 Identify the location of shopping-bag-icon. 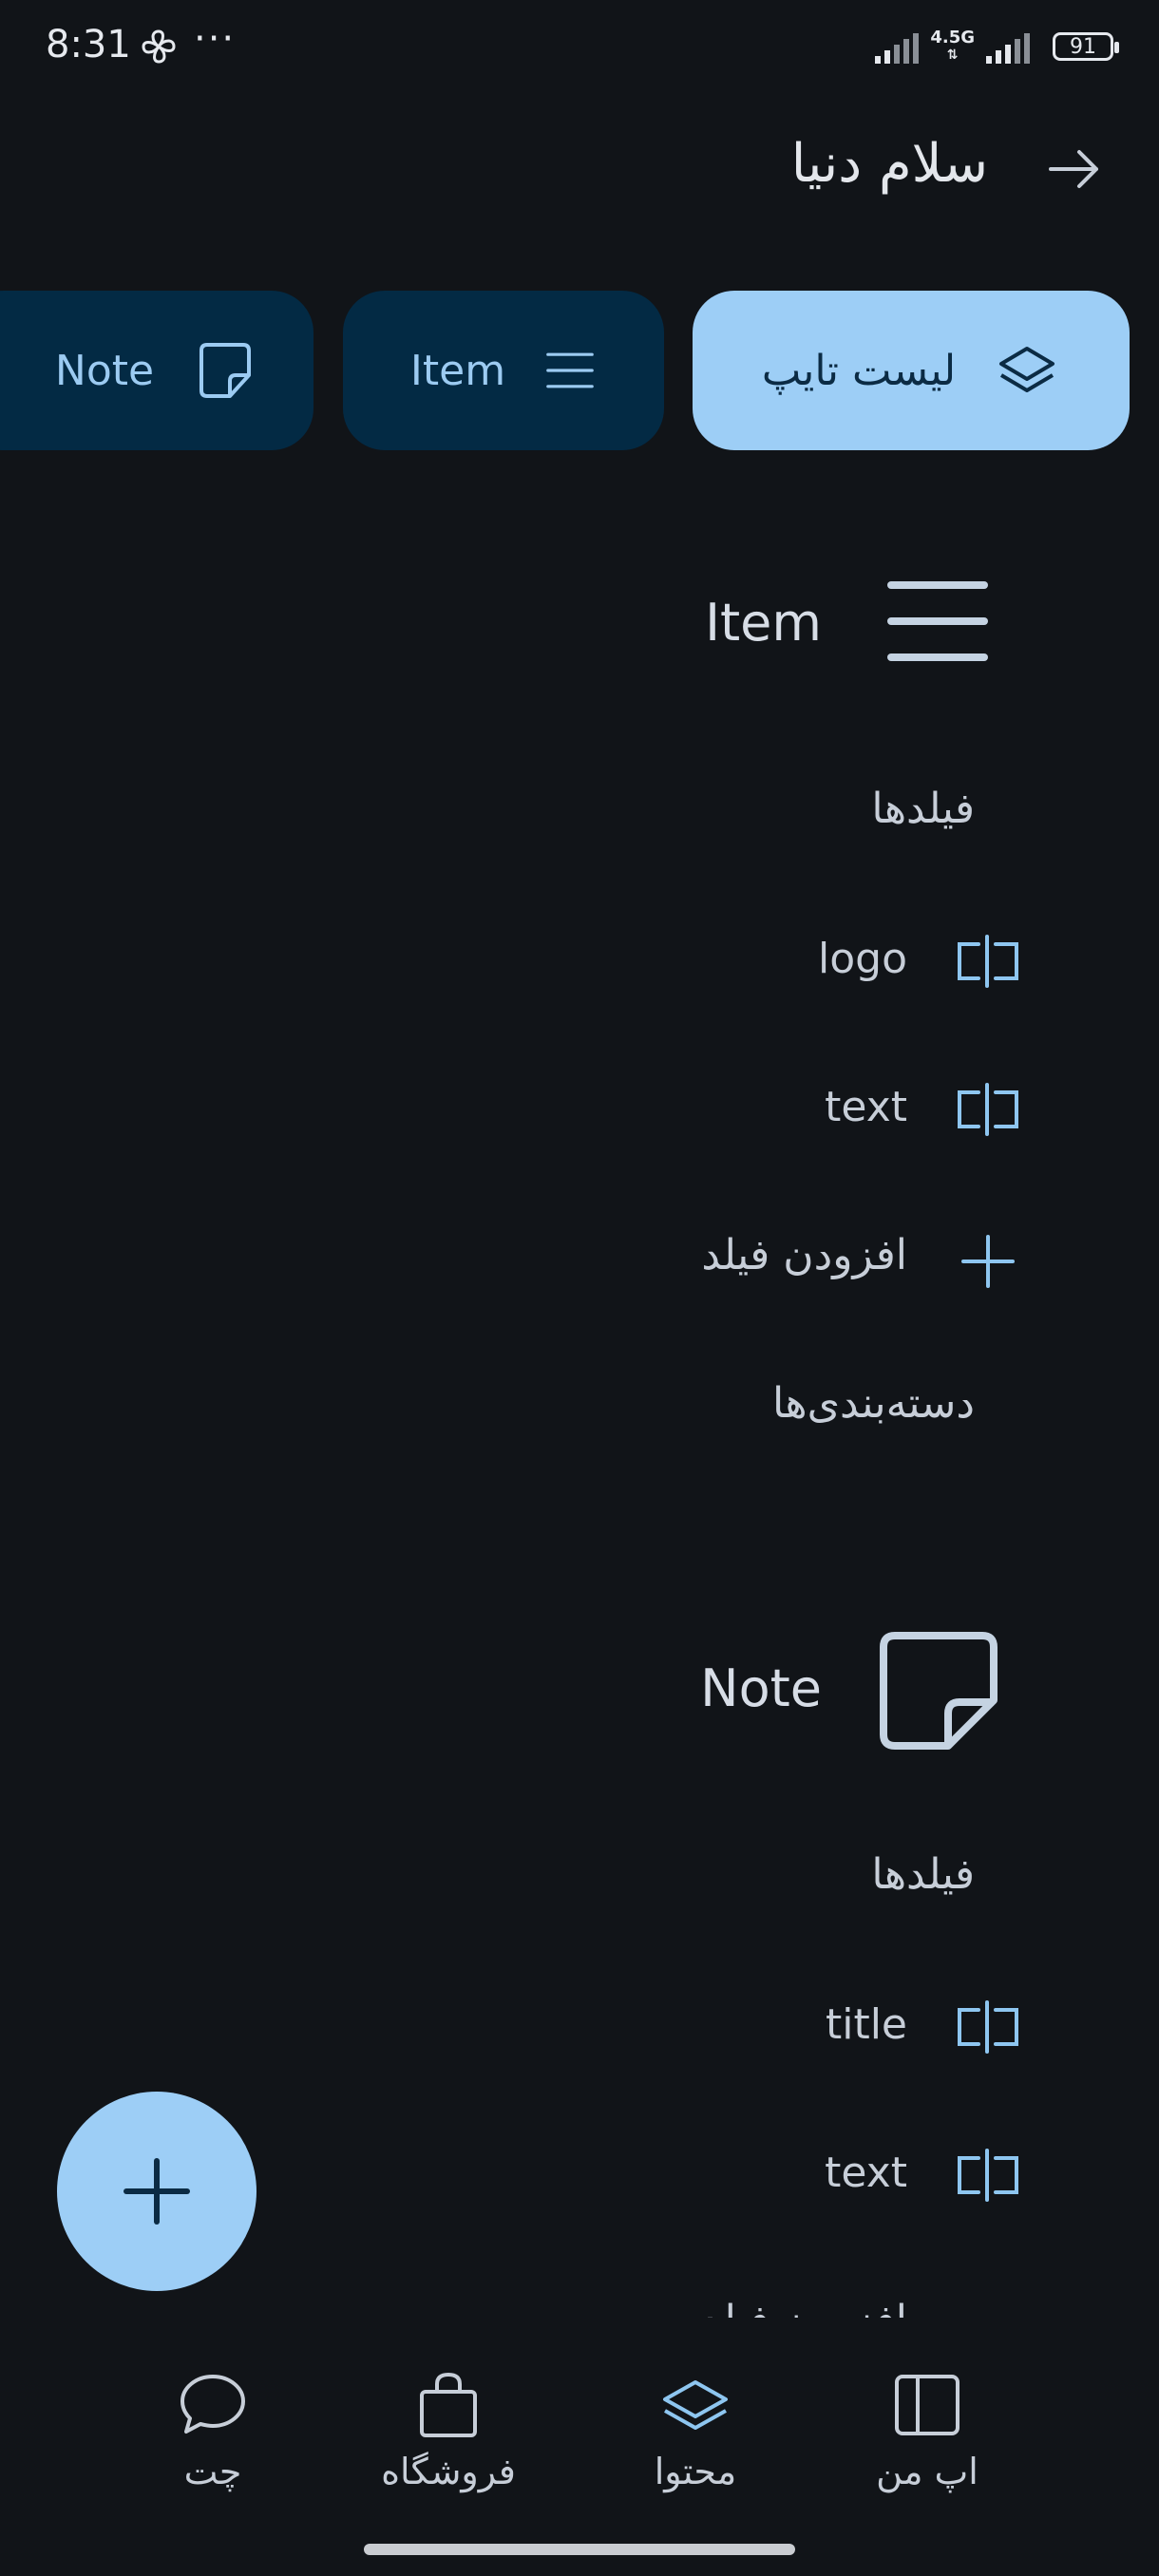
(448, 2405).